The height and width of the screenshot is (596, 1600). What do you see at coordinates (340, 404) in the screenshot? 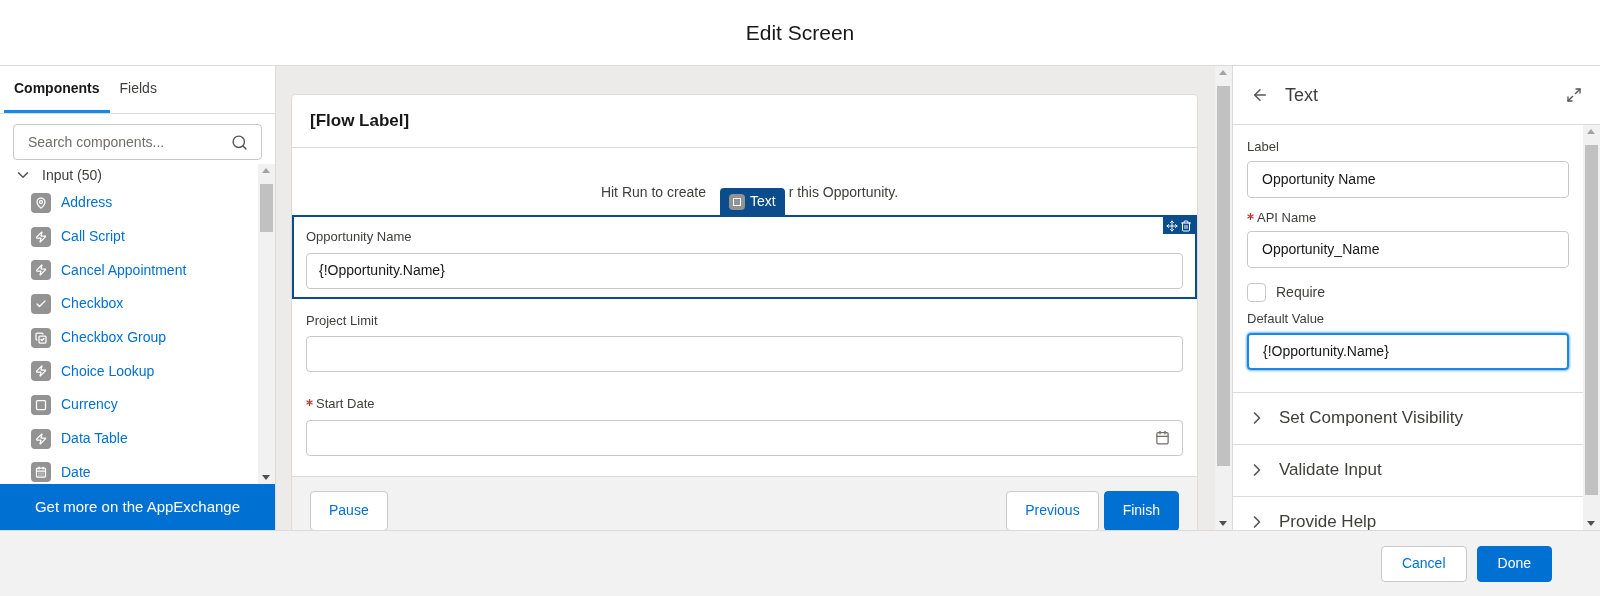
I see `field-label: Start Date` at bounding box center [340, 404].